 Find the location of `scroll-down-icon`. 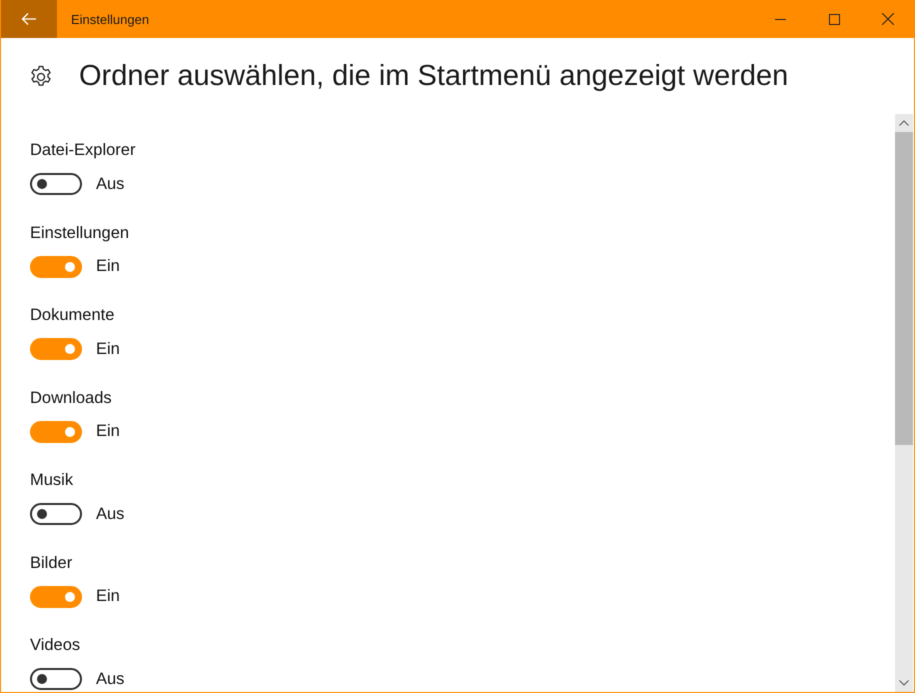

scroll-down-icon is located at coordinates (904, 683).